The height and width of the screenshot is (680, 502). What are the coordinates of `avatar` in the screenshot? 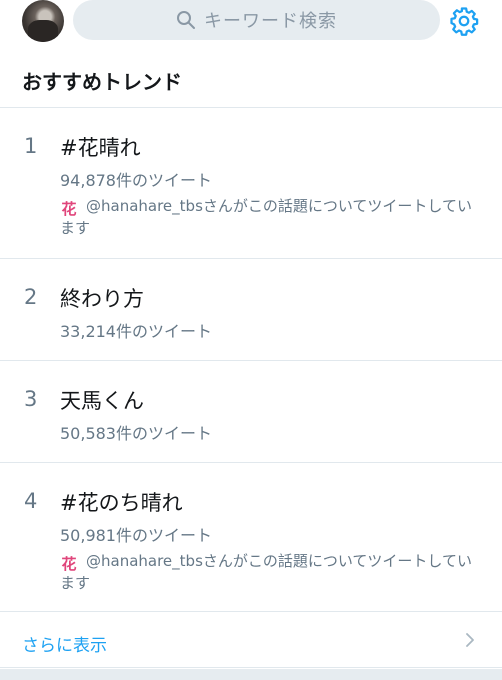 It's located at (43, 21).